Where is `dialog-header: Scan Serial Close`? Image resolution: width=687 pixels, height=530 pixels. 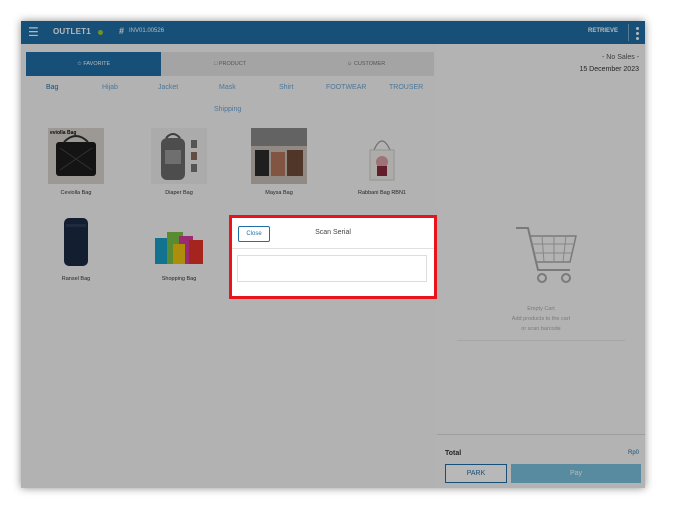 dialog-header: Scan Serial Close is located at coordinates (333, 233).